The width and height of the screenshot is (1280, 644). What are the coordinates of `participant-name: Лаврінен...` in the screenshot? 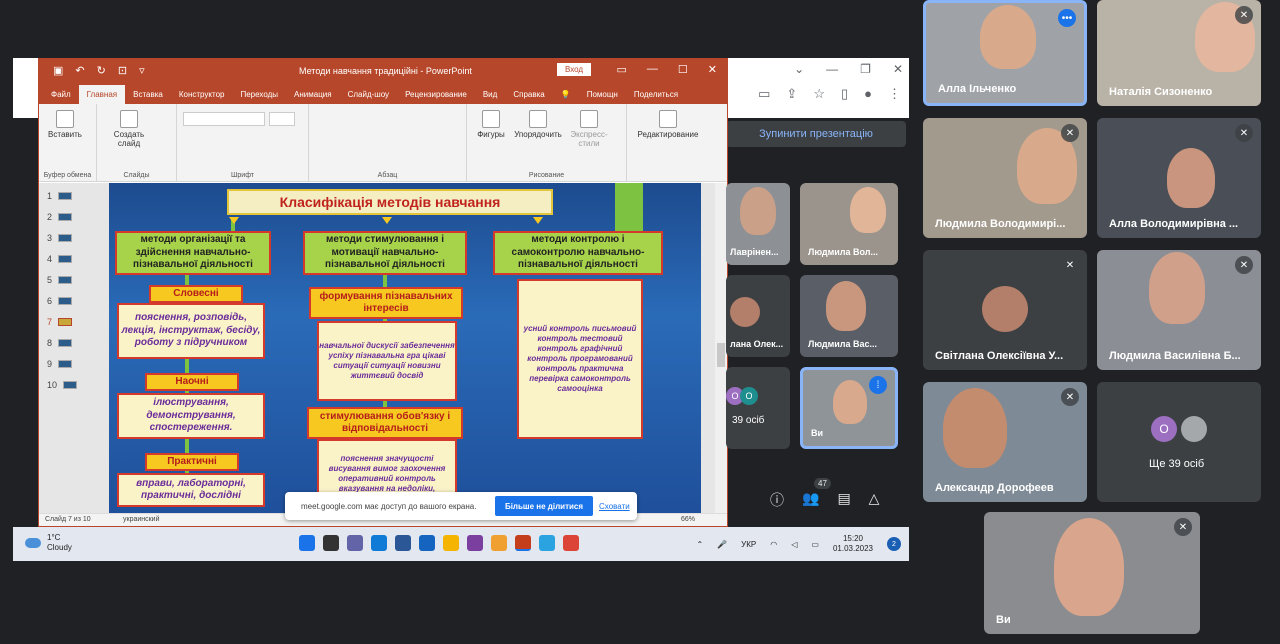 It's located at (754, 252).